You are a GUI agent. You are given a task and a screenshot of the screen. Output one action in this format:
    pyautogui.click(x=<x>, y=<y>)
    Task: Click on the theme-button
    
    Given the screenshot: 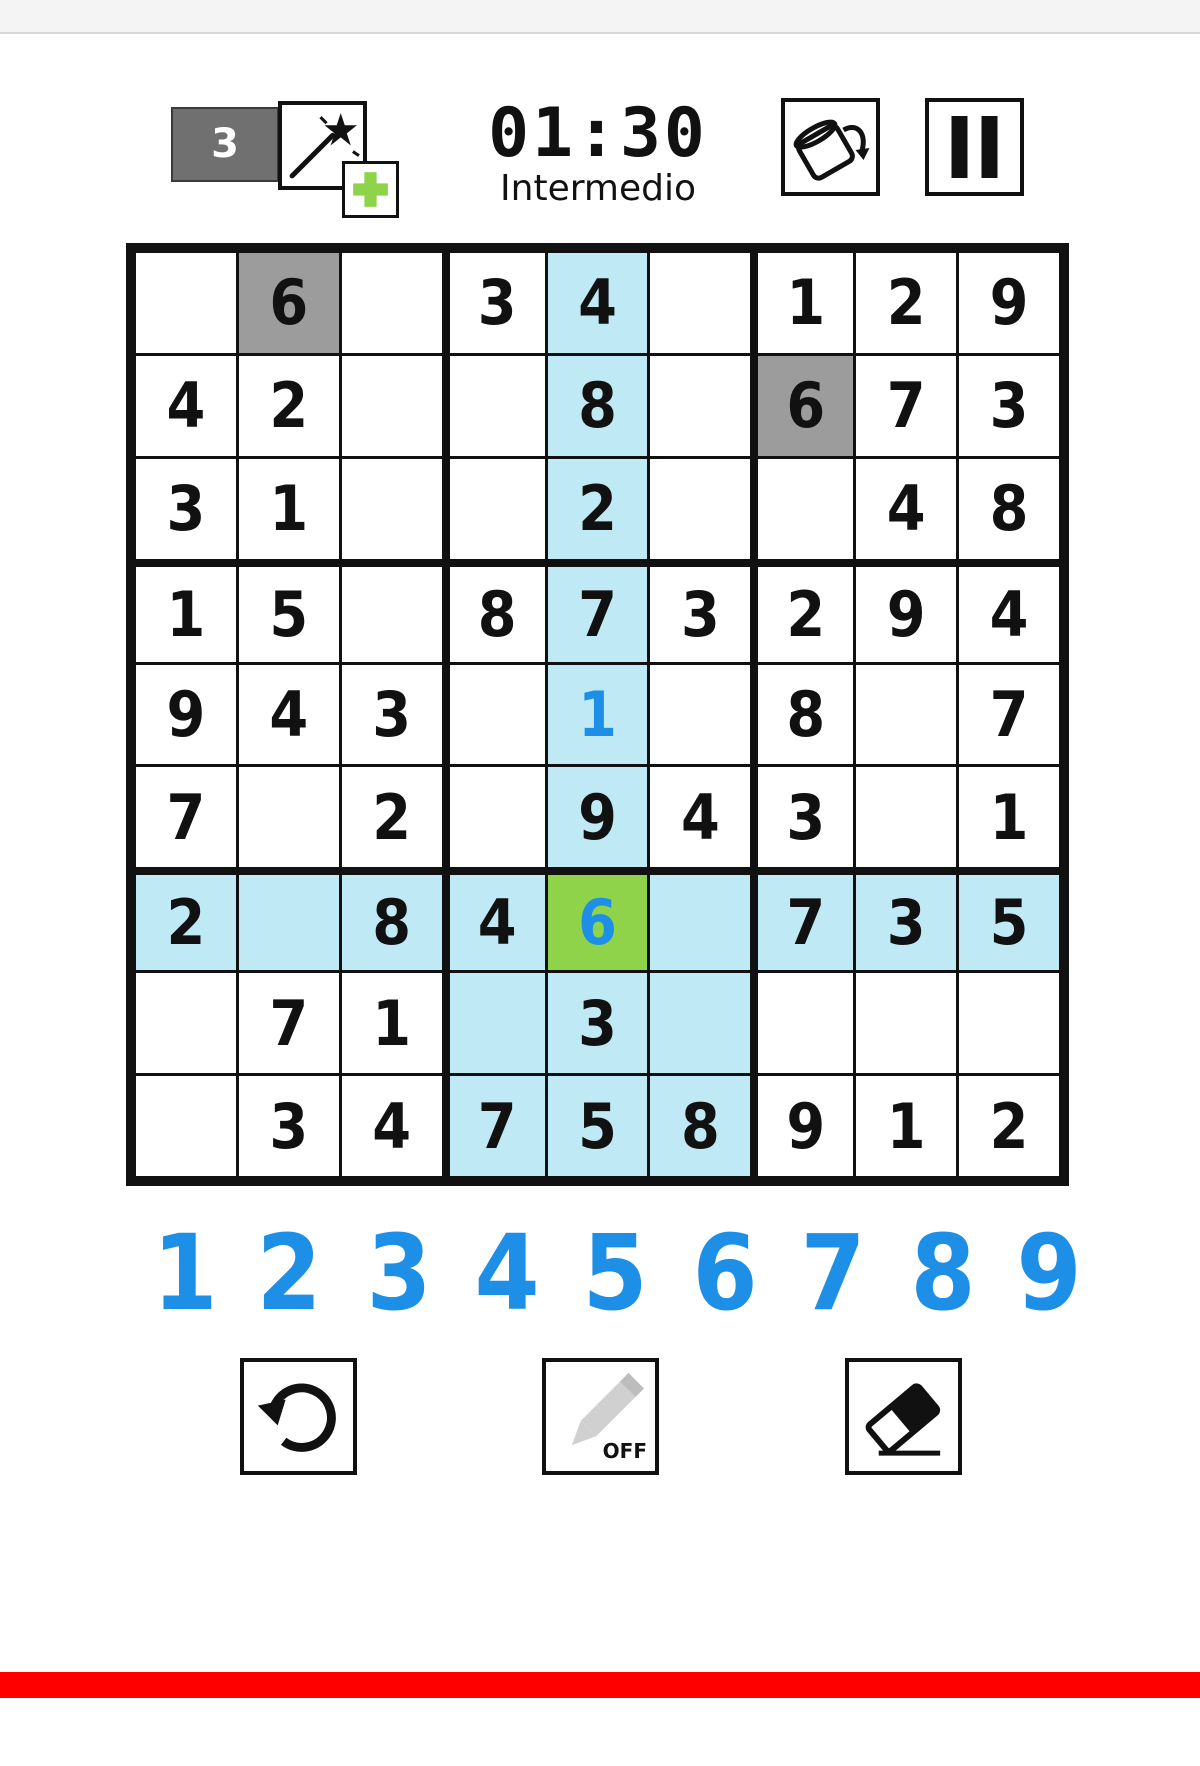 What is the action you would take?
    pyautogui.click(x=830, y=147)
    